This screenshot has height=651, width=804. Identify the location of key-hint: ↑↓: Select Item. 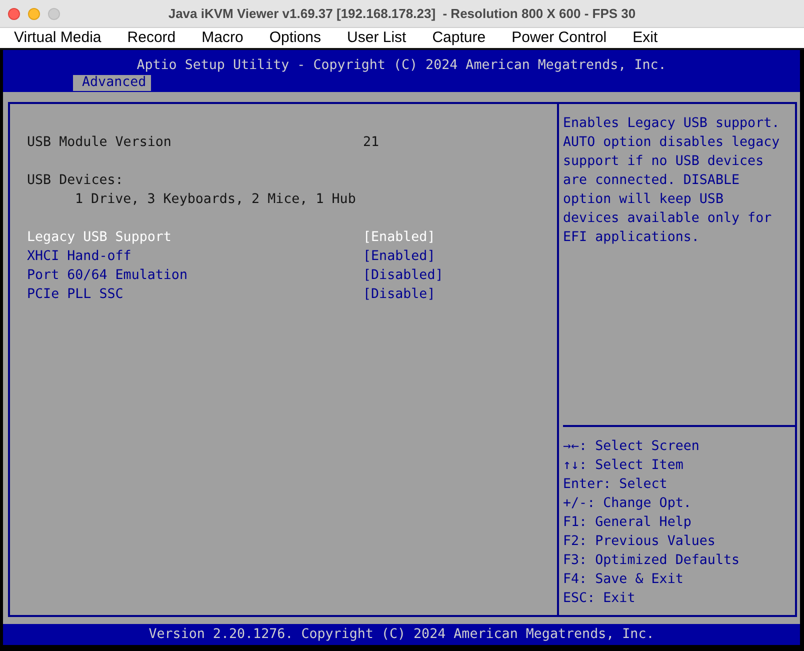
(623, 466).